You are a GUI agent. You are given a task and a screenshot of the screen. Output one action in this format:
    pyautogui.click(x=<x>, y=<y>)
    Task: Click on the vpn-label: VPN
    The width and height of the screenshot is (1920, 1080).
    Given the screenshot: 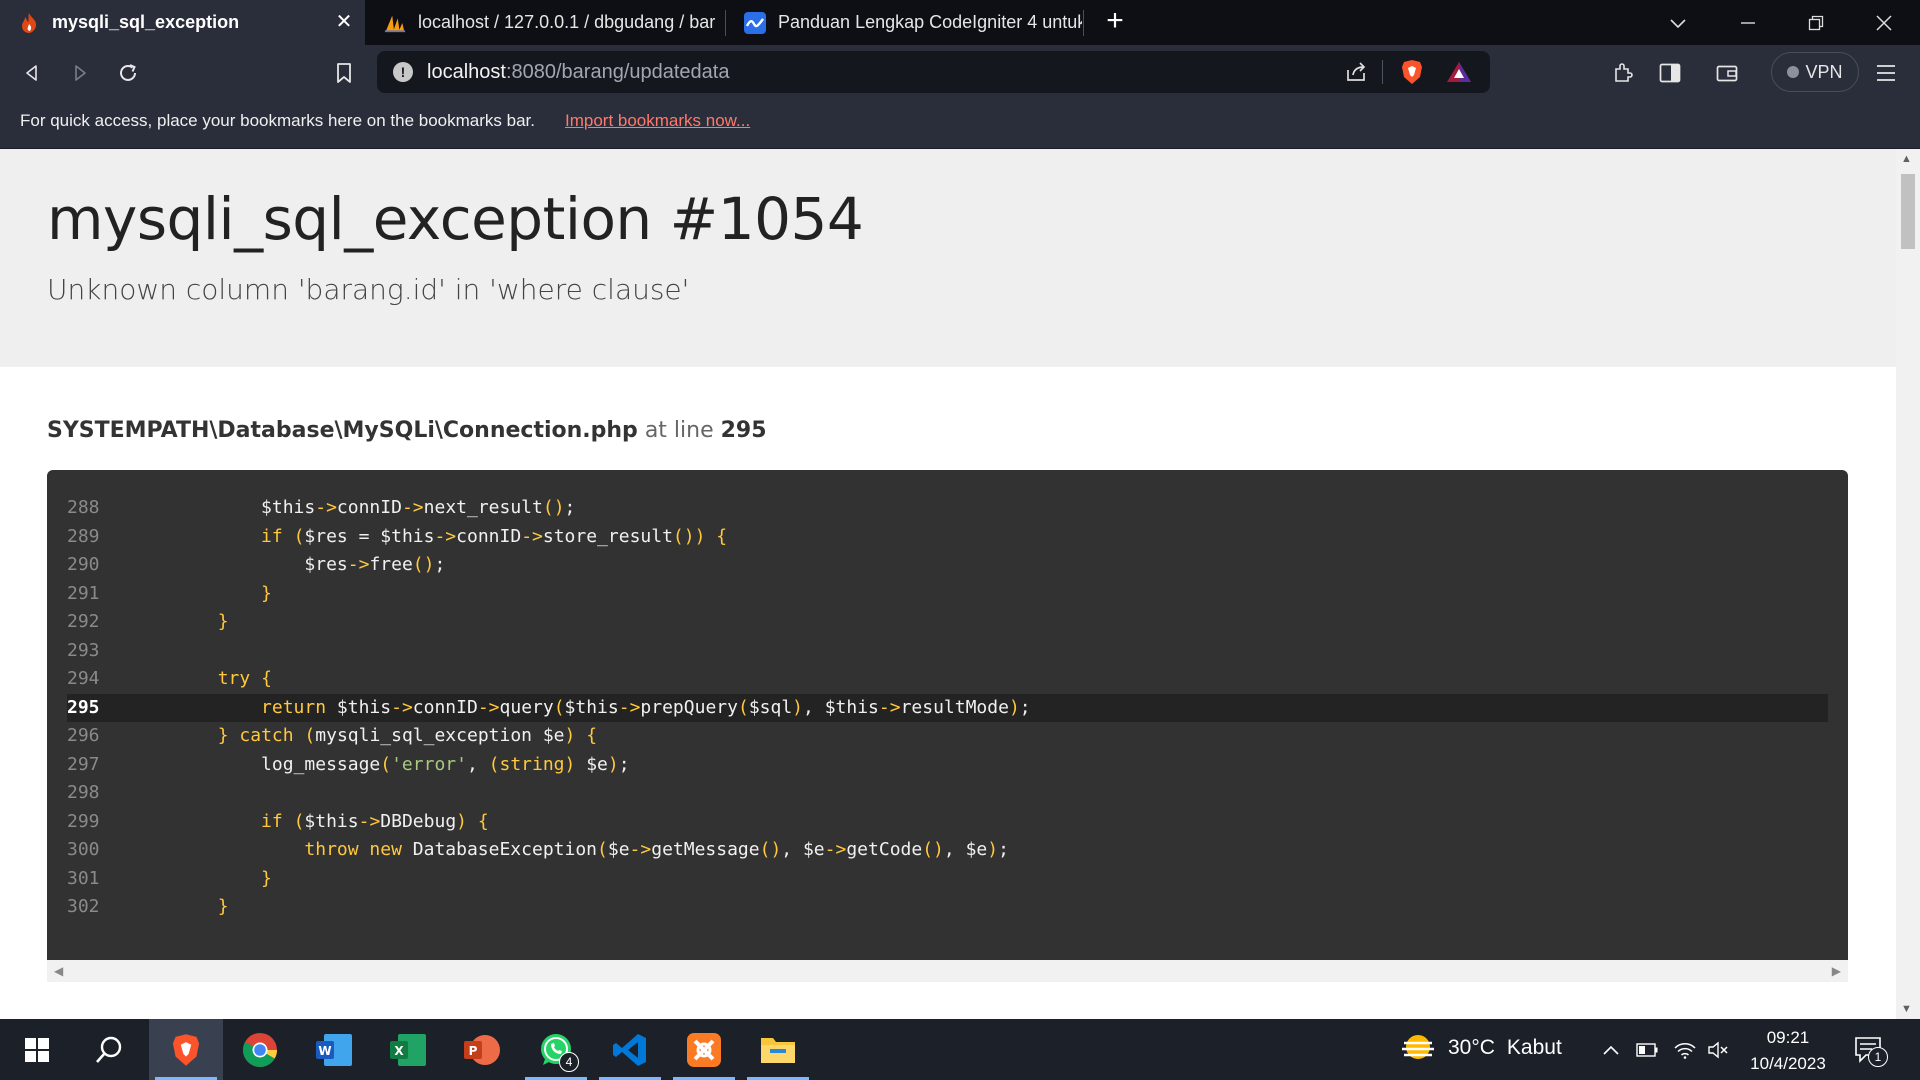 What is the action you would take?
    pyautogui.click(x=1824, y=71)
    